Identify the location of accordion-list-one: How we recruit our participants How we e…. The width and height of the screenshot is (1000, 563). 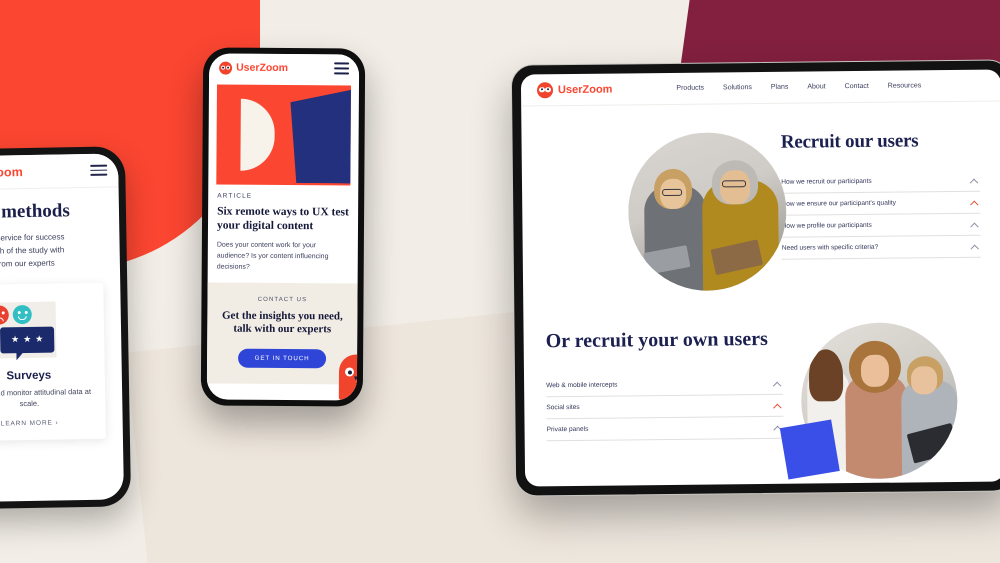
(881, 214).